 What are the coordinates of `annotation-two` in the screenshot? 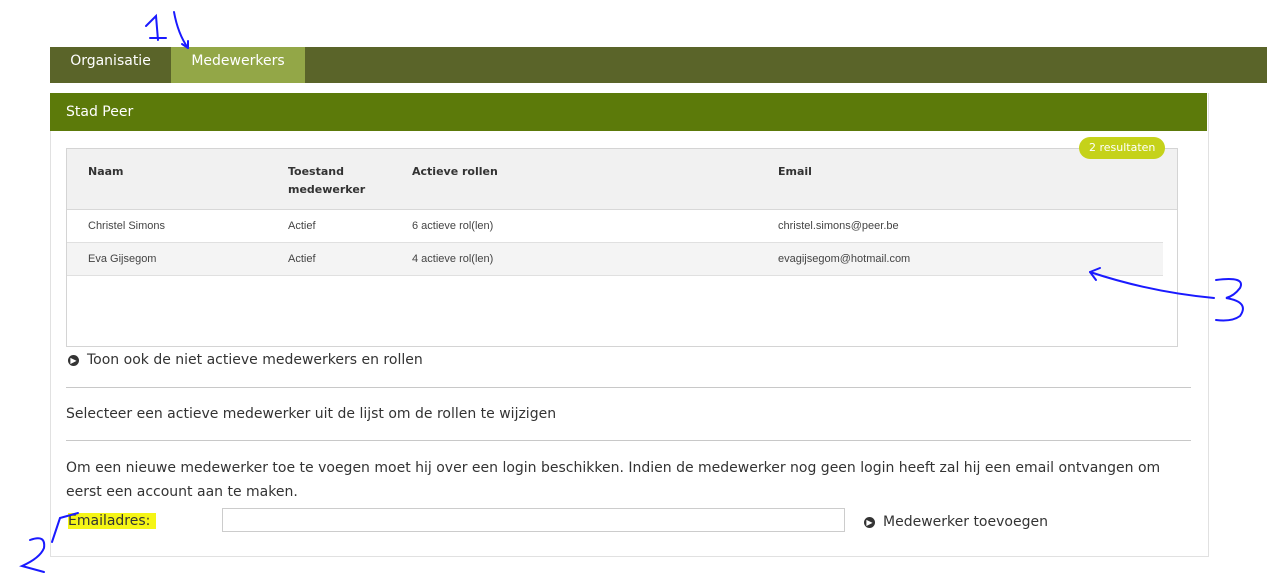 It's located at (32, 555).